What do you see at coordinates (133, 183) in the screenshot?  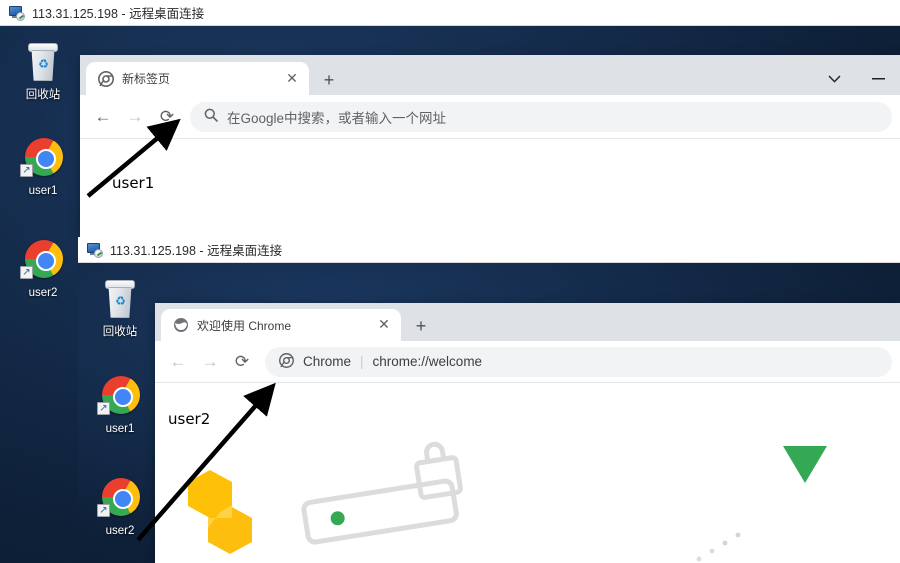 I see `annotation-label-user1: user1` at bounding box center [133, 183].